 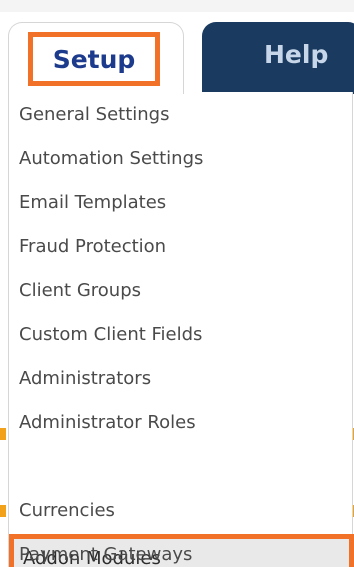 What do you see at coordinates (111, 158) in the screenshot?
I see `menu-item-automation-settings: Automation Settings` at bounding box center [111, 158].